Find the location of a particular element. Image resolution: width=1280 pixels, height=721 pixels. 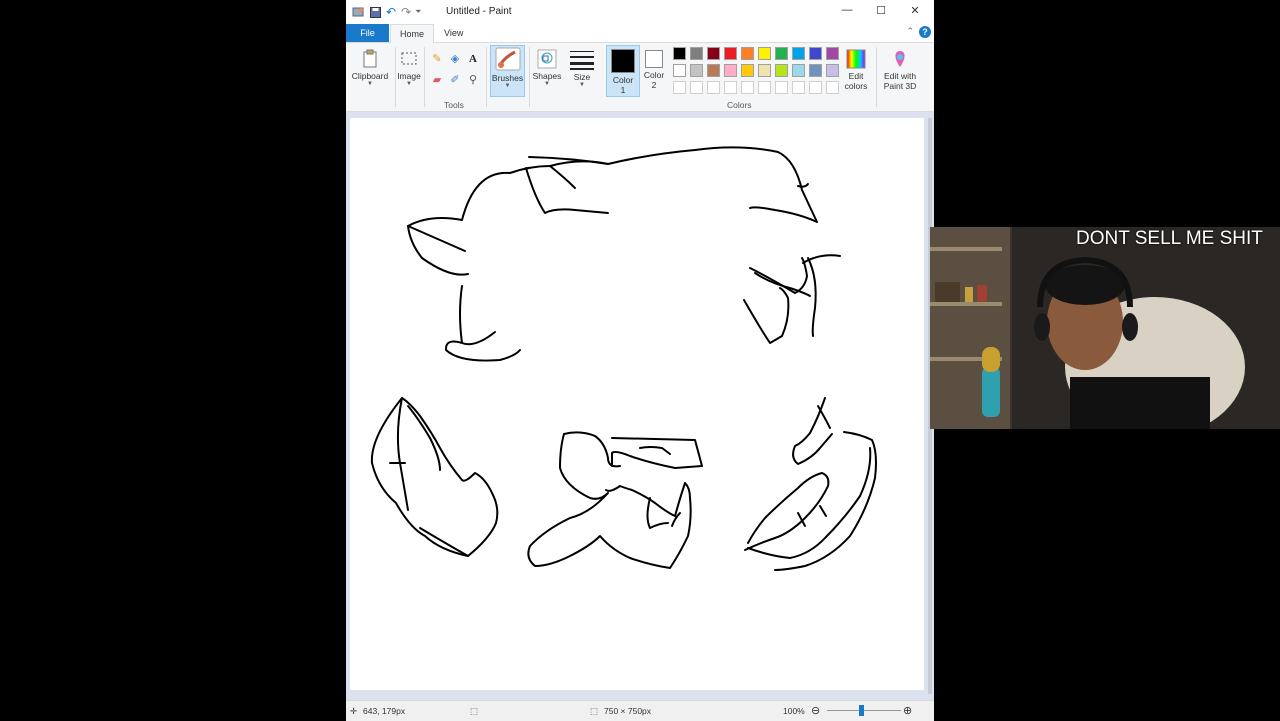

image-button: Image ▼ is located at coordinates (409, 67).